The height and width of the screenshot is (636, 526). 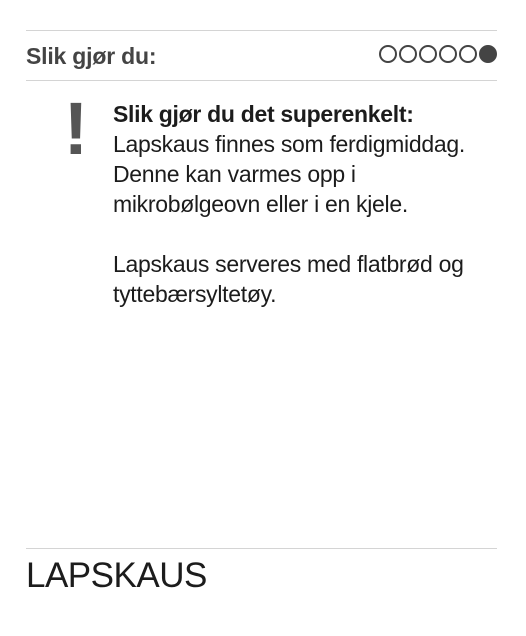 What do you see at coordinates (263, 114) in the screenshot?
I see `tip-heading: Slik gjør du det superenkelt:` at bounding box center [263, 114].